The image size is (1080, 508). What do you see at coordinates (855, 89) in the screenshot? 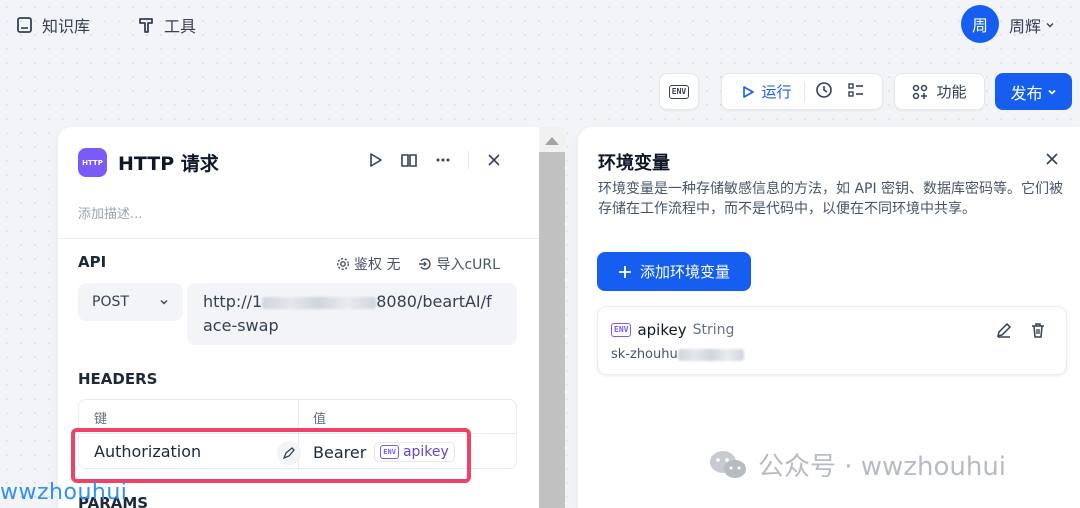
I see `checklist-icon` at bounding box center [855, 89].